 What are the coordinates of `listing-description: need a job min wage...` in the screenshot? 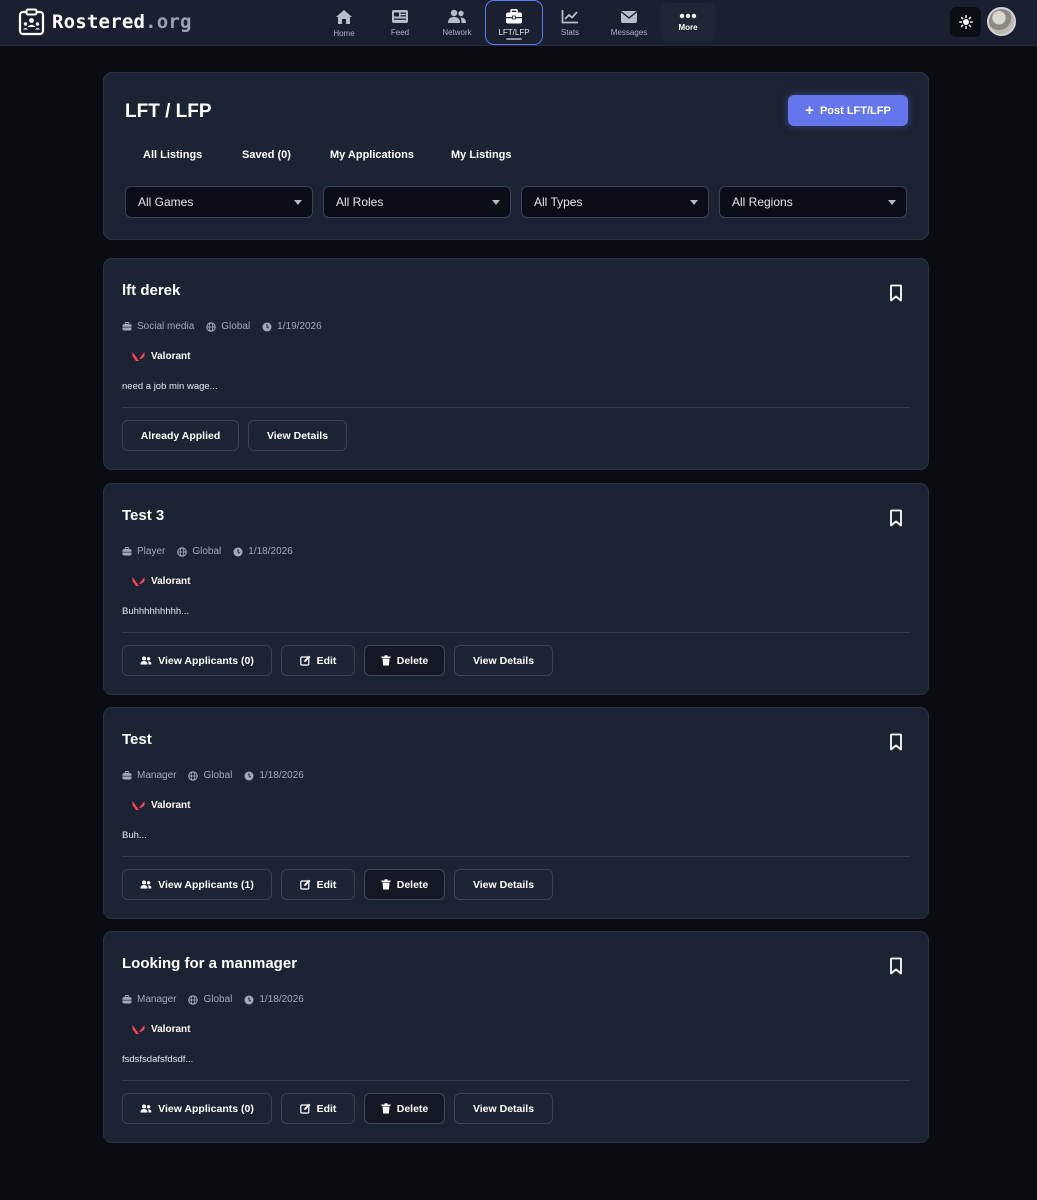 It's located at (170, 386).